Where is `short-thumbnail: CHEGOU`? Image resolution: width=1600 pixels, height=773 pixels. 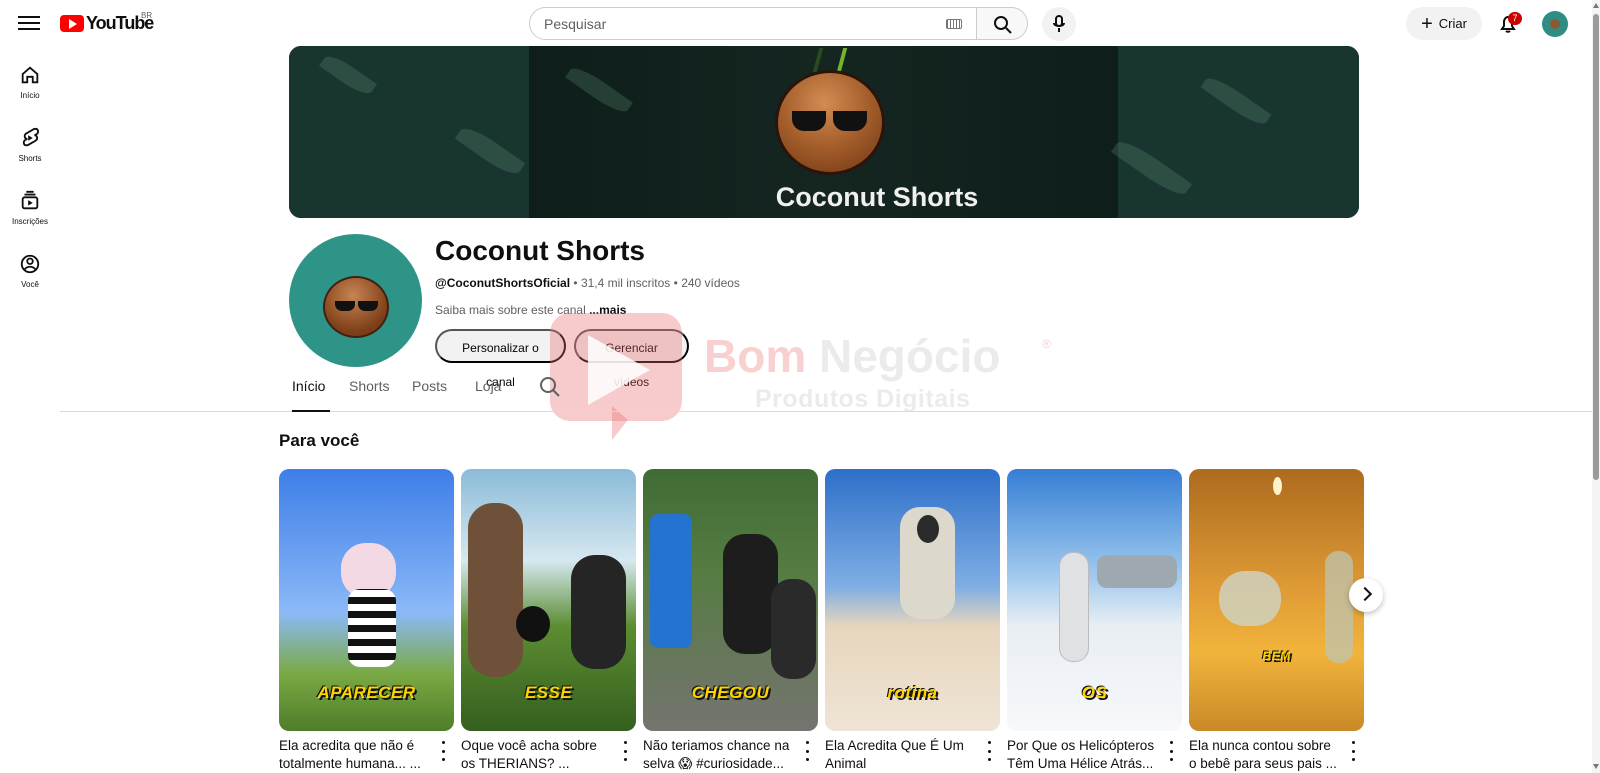 short-thumbnail: CHEGOU is located at coordinates (730, 600).